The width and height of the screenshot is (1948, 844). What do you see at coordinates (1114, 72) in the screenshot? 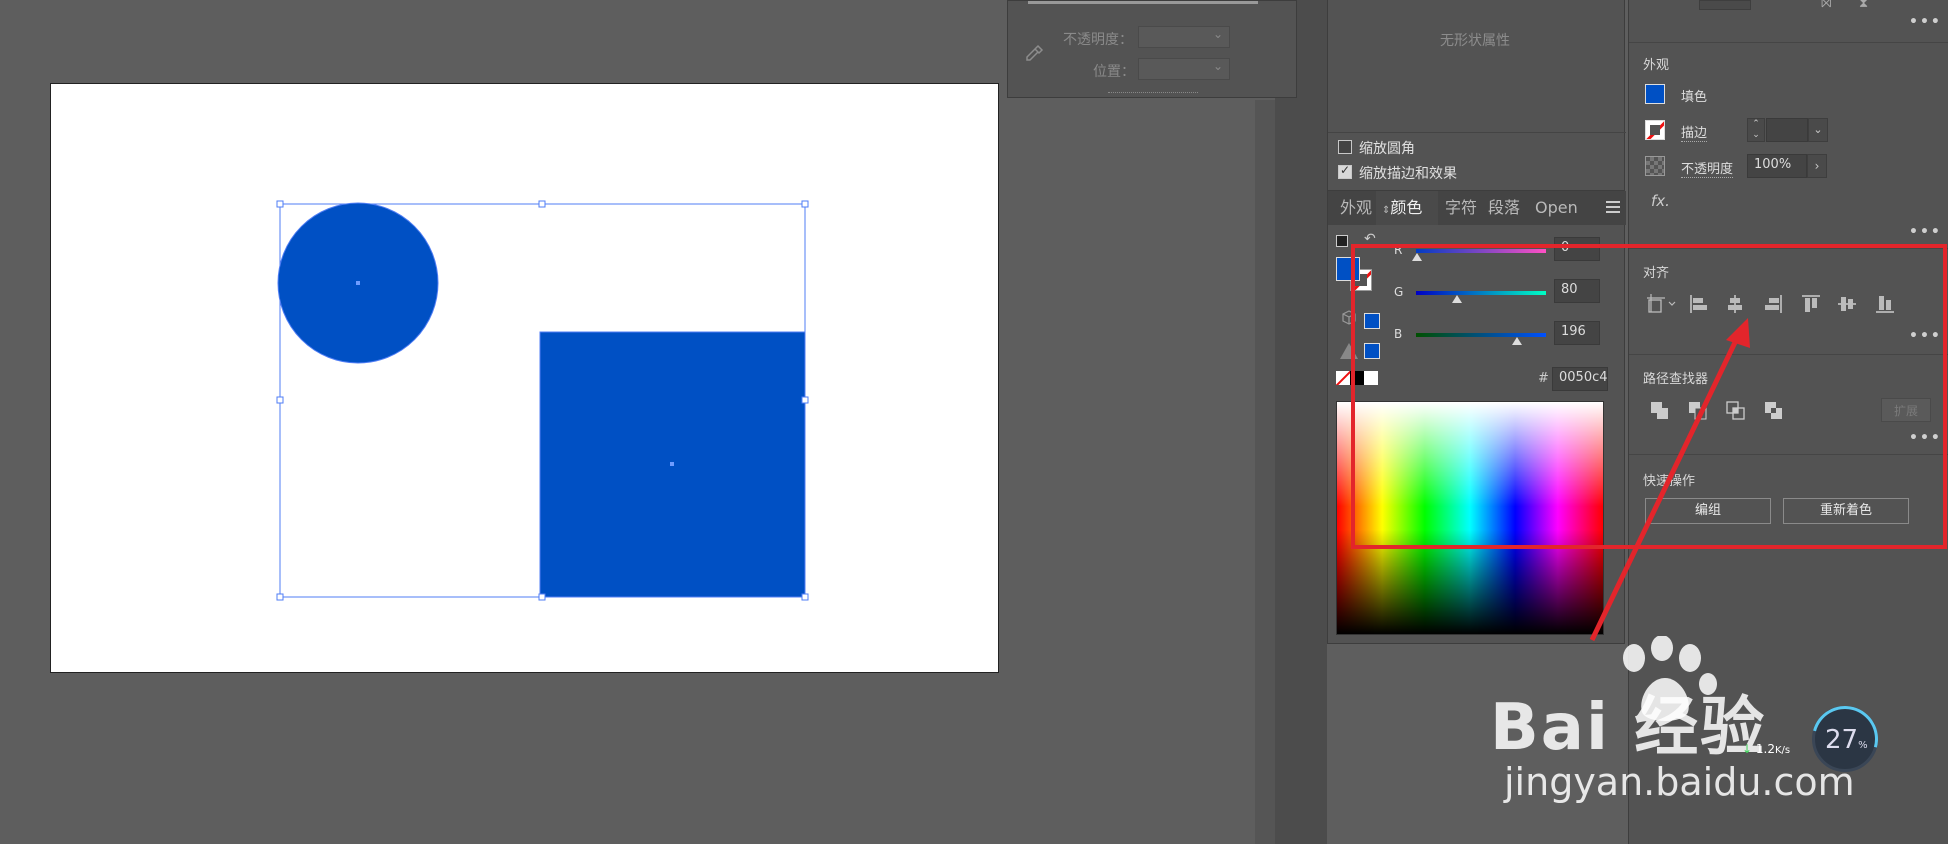
I see `position-label: 位置：` at bounding box center [1114, 72].